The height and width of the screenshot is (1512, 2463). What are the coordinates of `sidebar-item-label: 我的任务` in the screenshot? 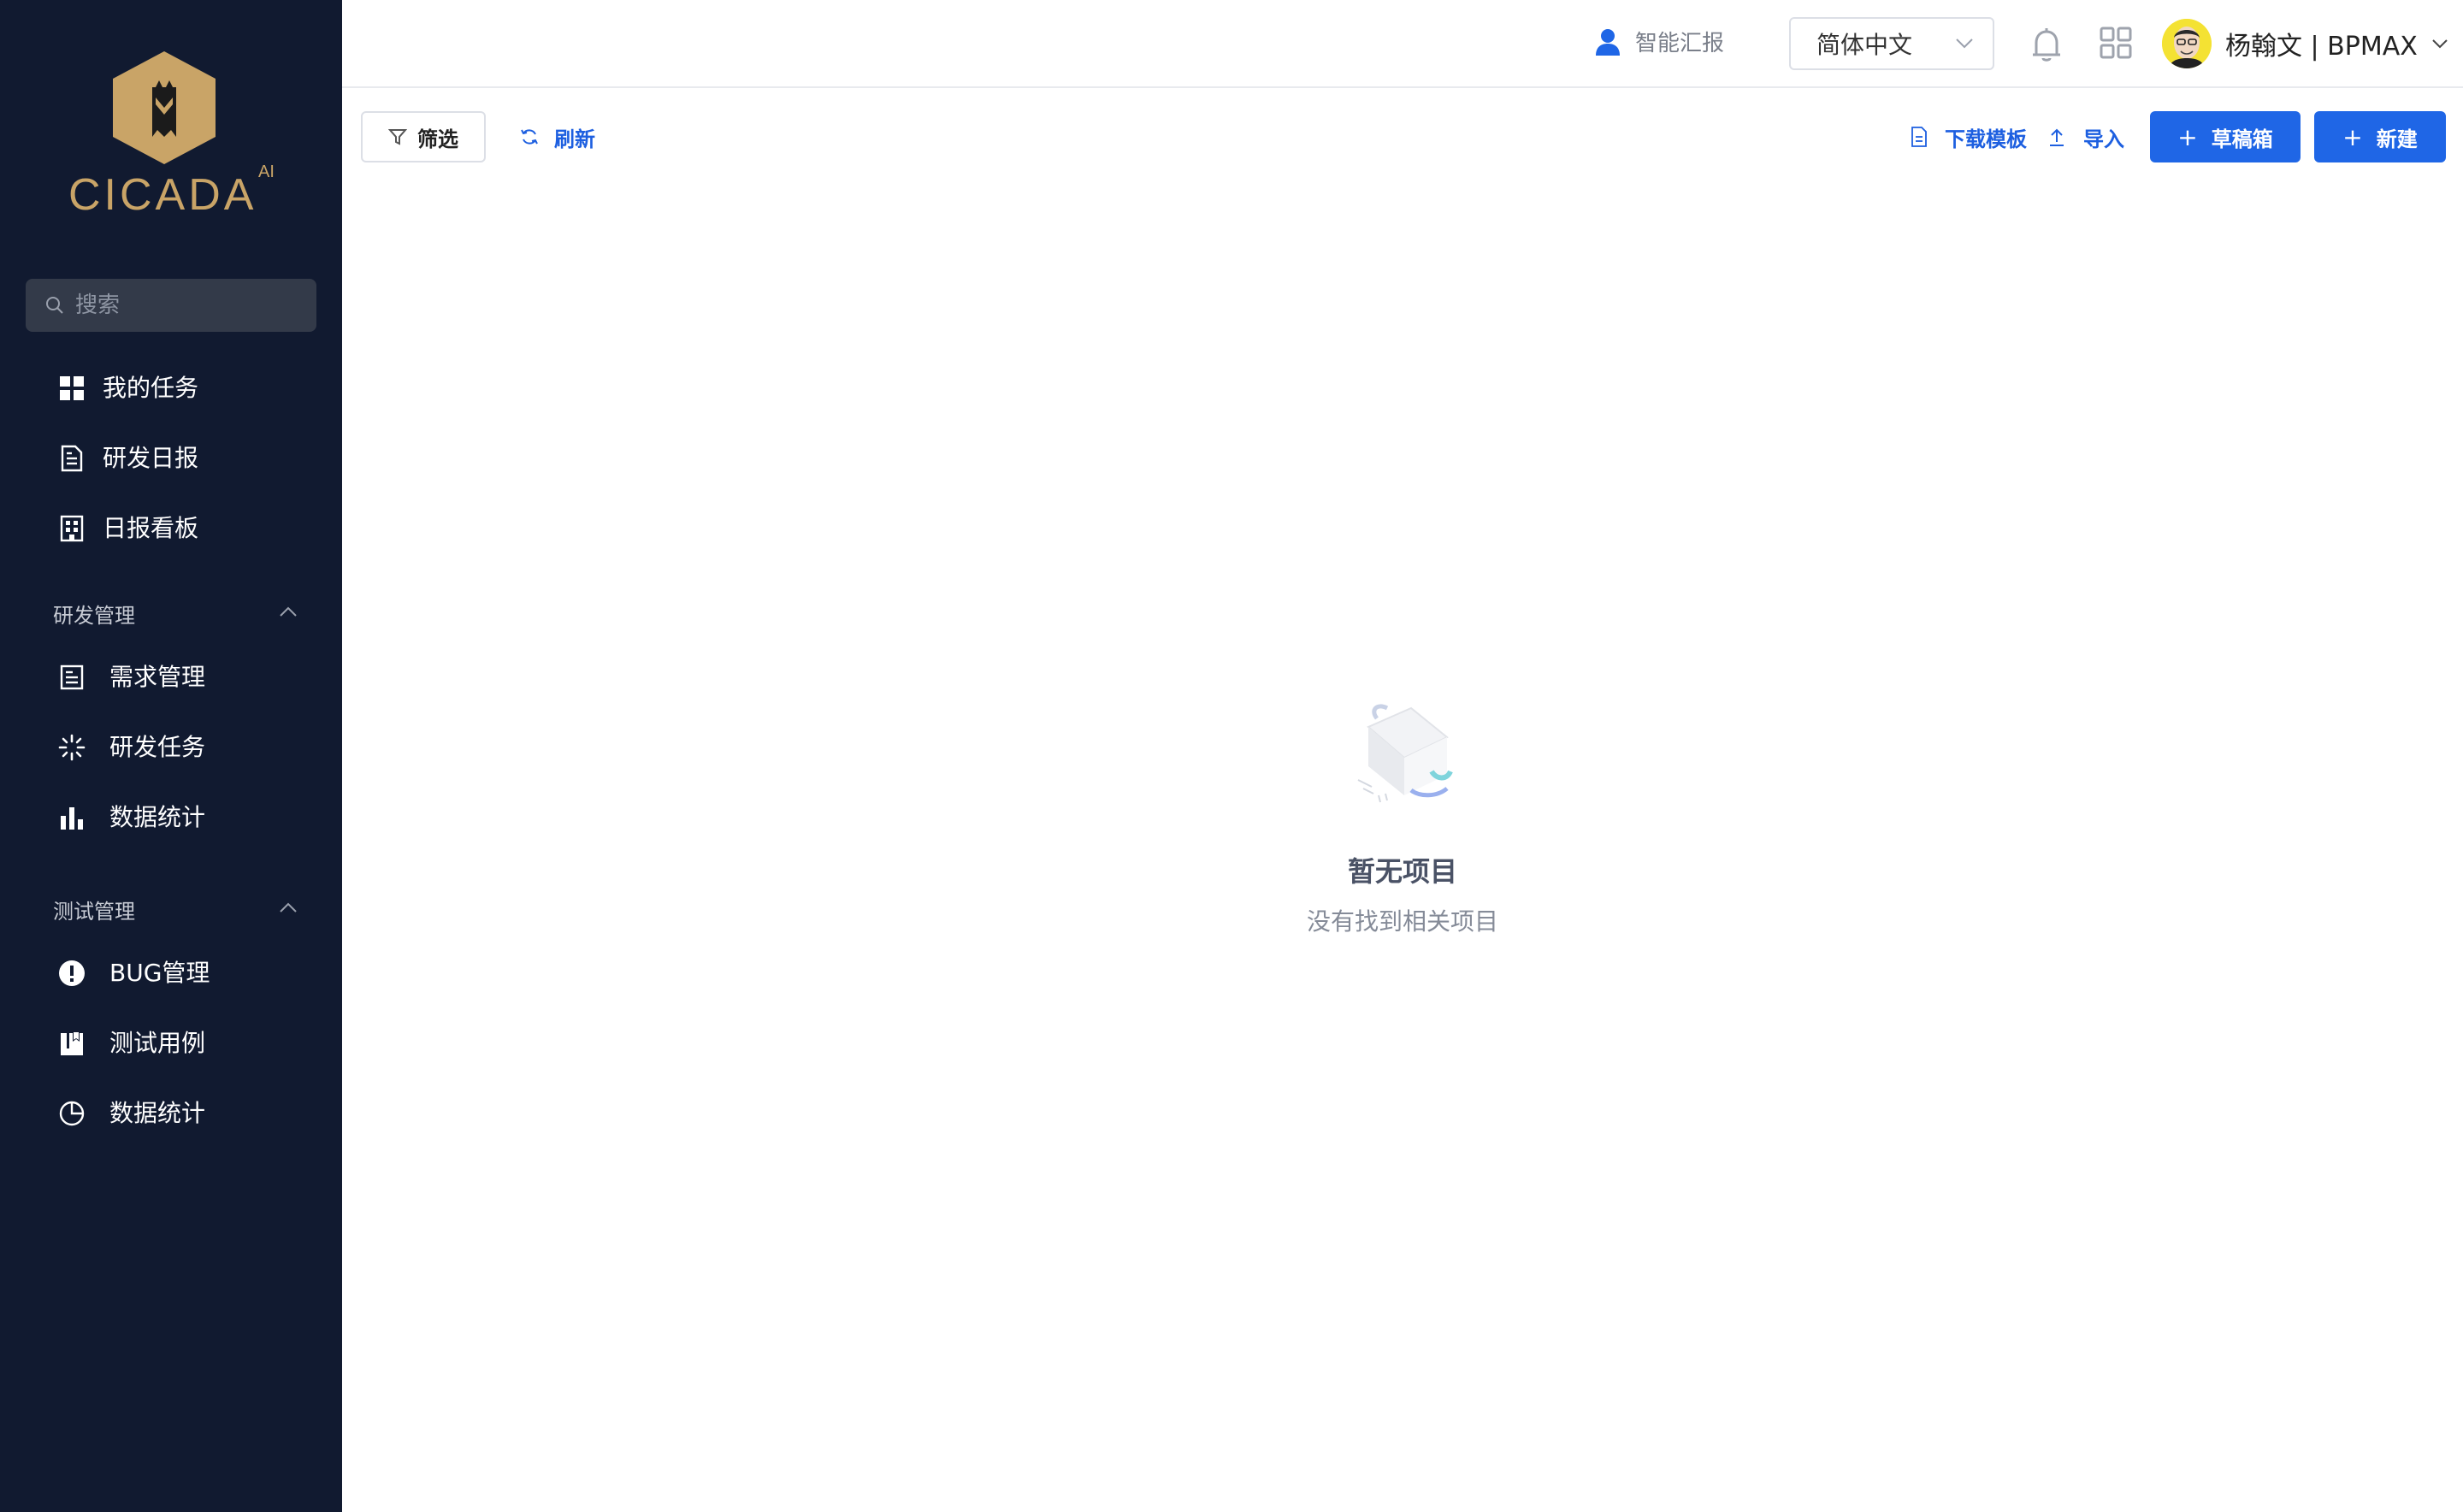 It's located at (151, 388).